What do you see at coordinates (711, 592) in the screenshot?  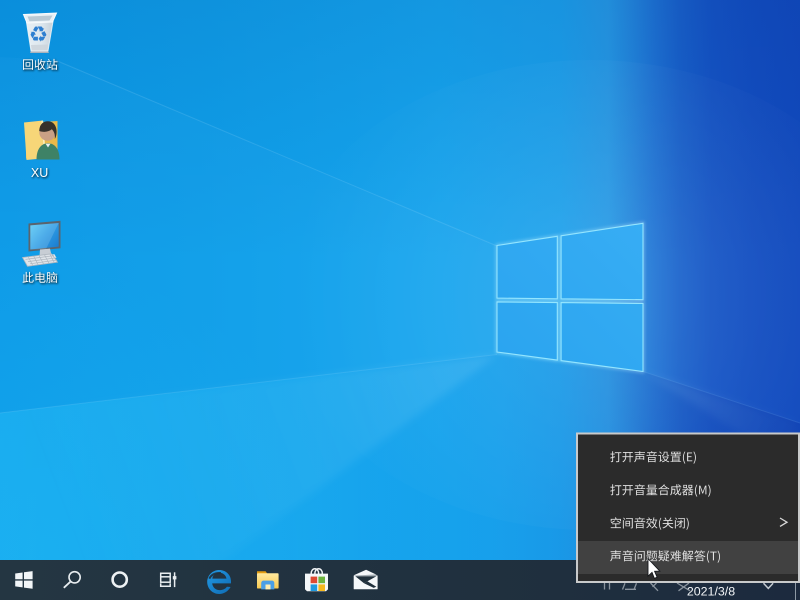 I see `svg-text: 2021/3/8` at bounding box center [711, 592].